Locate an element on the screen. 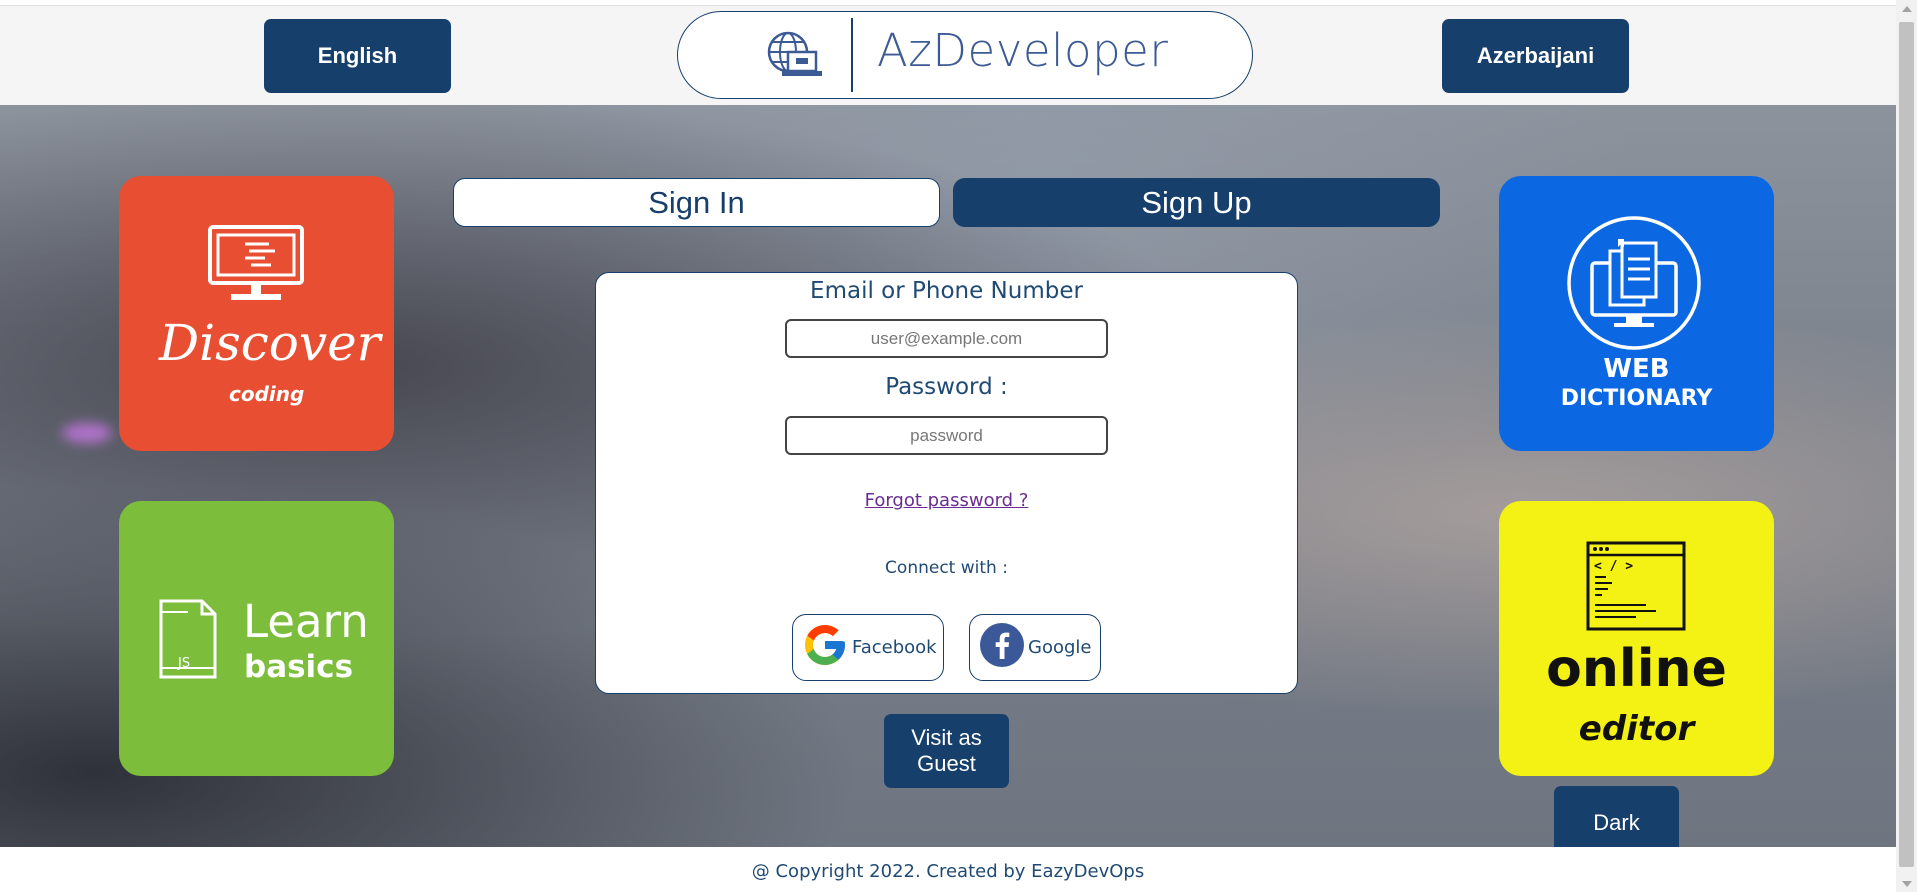  dictionary-title-line1: WEB is located at coordinates (1636, 369).